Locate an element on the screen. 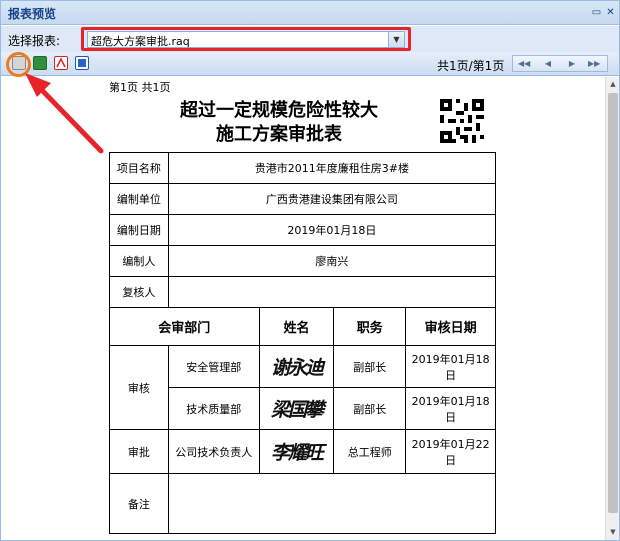  header-name: 姓名 is located at coordinates (296, 326).